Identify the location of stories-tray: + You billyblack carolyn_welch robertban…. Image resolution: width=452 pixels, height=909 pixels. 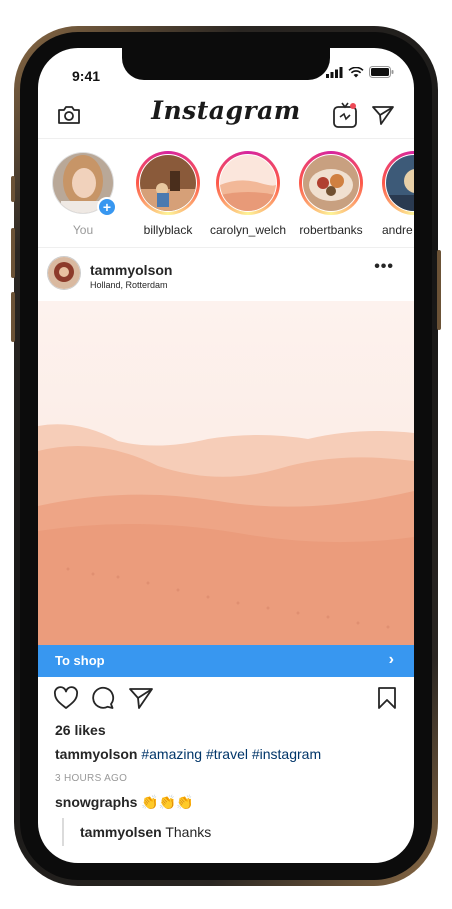
(226, 193).